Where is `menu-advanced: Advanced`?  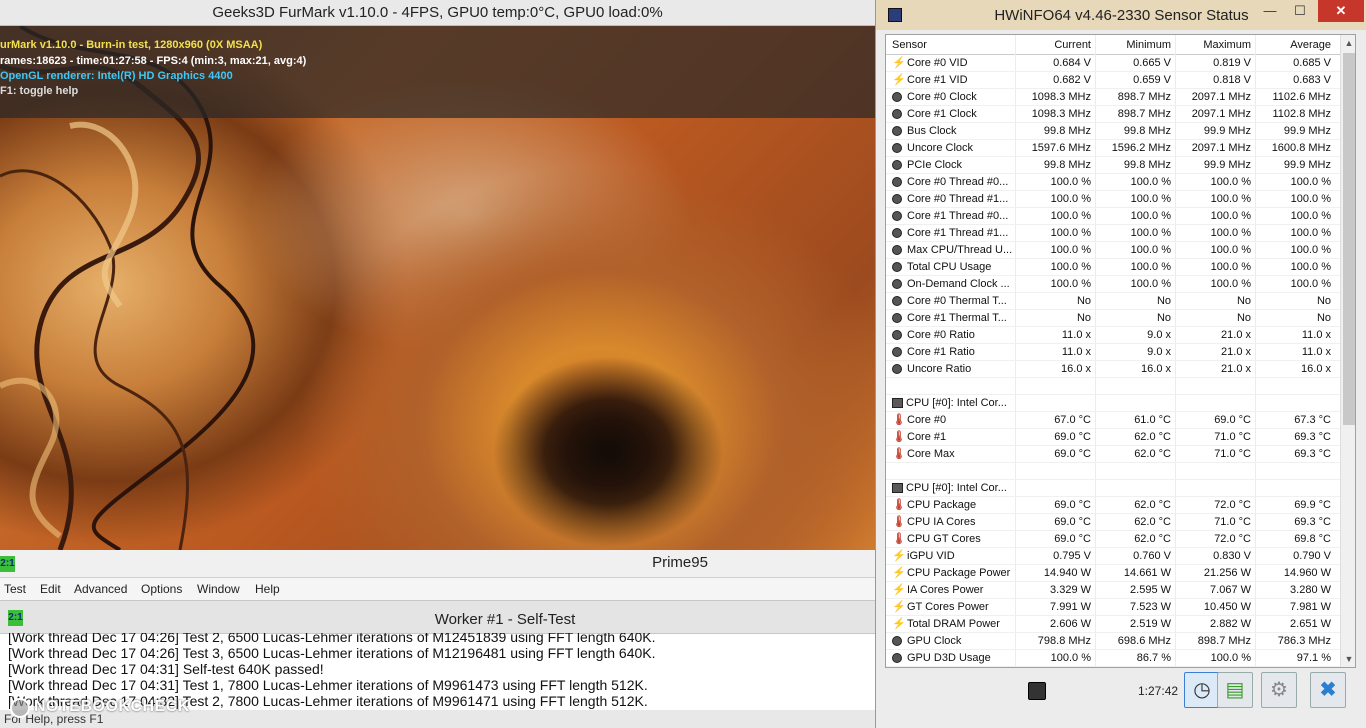 menu-advanced: Advanced is located at coordinates (100, 589).